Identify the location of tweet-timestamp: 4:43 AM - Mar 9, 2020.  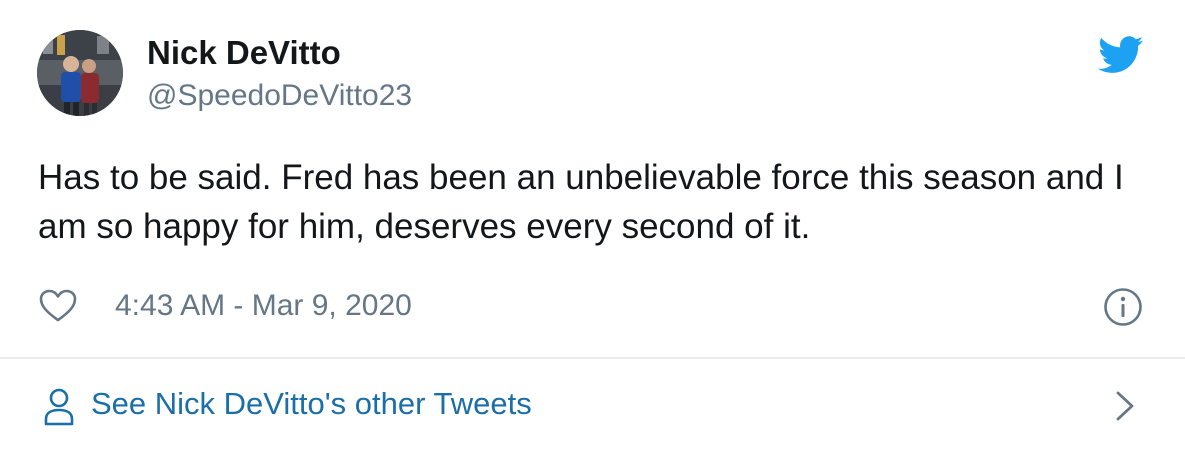
(263, 306).